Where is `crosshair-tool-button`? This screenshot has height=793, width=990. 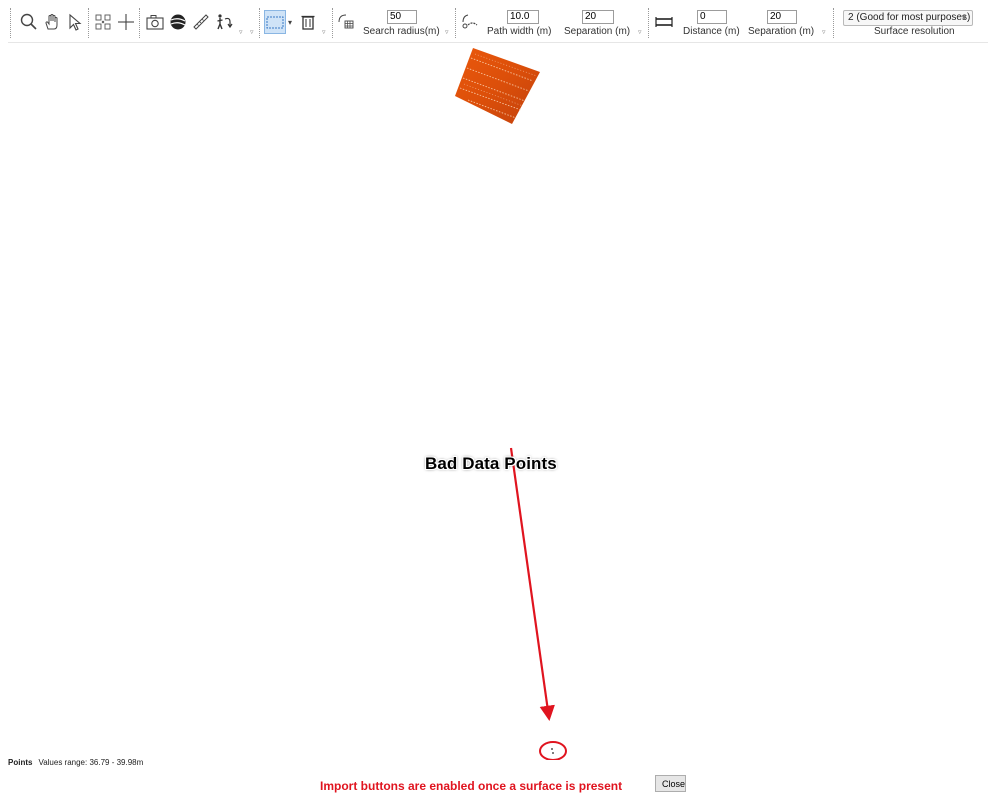 crosshair-tool-button is located at coordinates (126, 22).